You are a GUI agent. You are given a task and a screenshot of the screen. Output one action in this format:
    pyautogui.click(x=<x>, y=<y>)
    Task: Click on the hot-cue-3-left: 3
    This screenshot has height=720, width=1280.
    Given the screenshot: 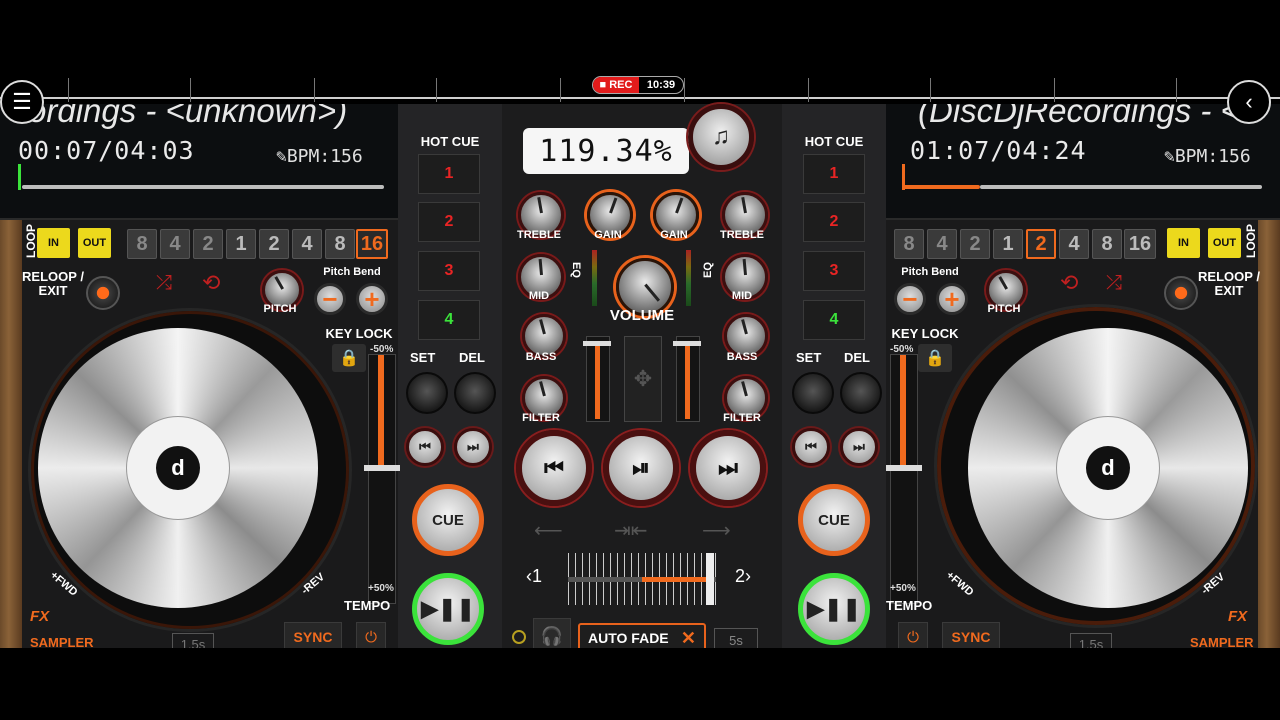 What is the action you would take?
    pyautogui.click(x=449, y=271)
    